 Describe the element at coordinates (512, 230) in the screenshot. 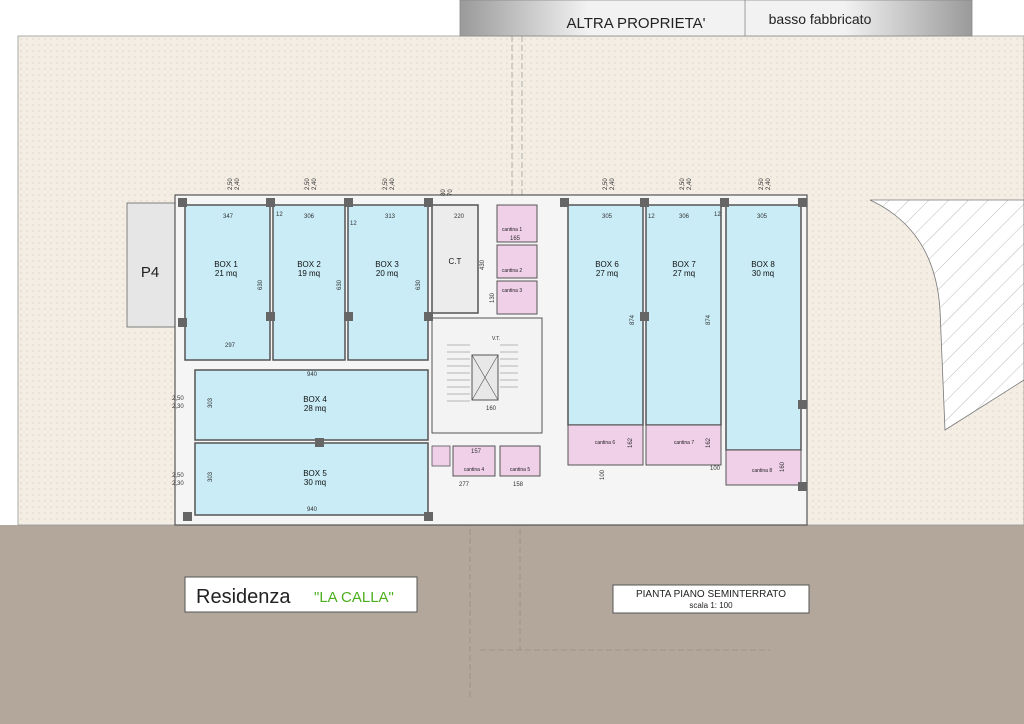

I see `cantina-1-label: cantina 1` at that location.